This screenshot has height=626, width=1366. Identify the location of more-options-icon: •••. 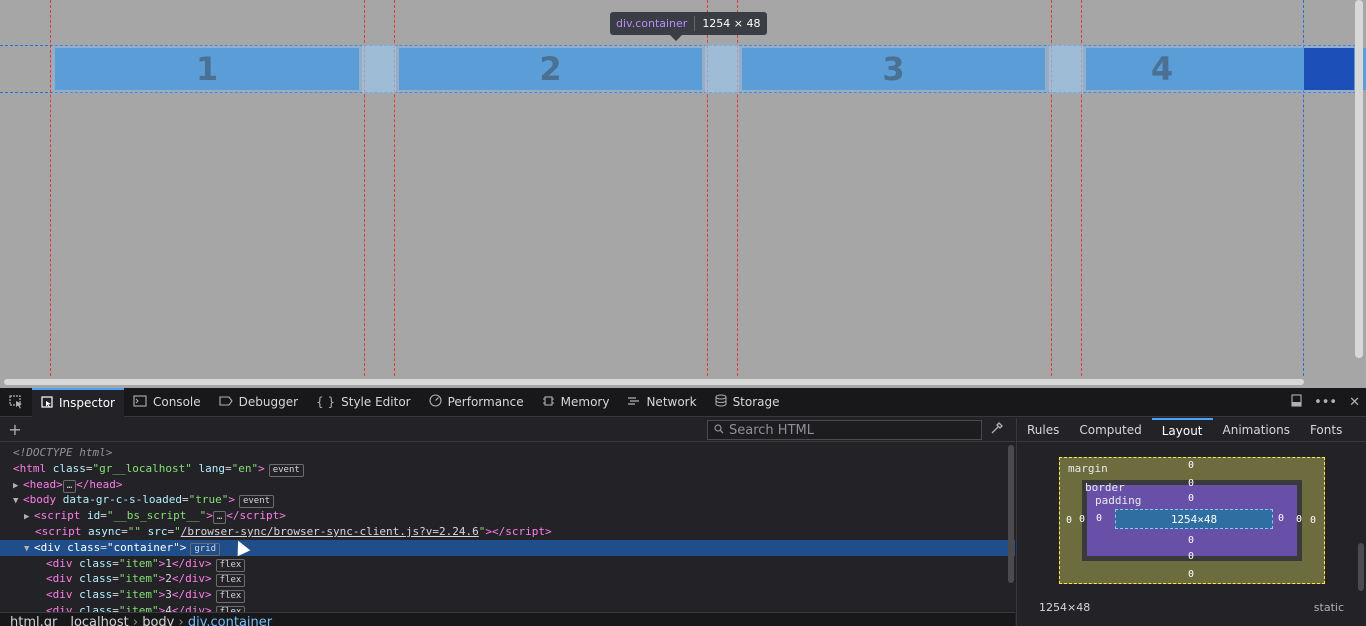
(1325, 402).